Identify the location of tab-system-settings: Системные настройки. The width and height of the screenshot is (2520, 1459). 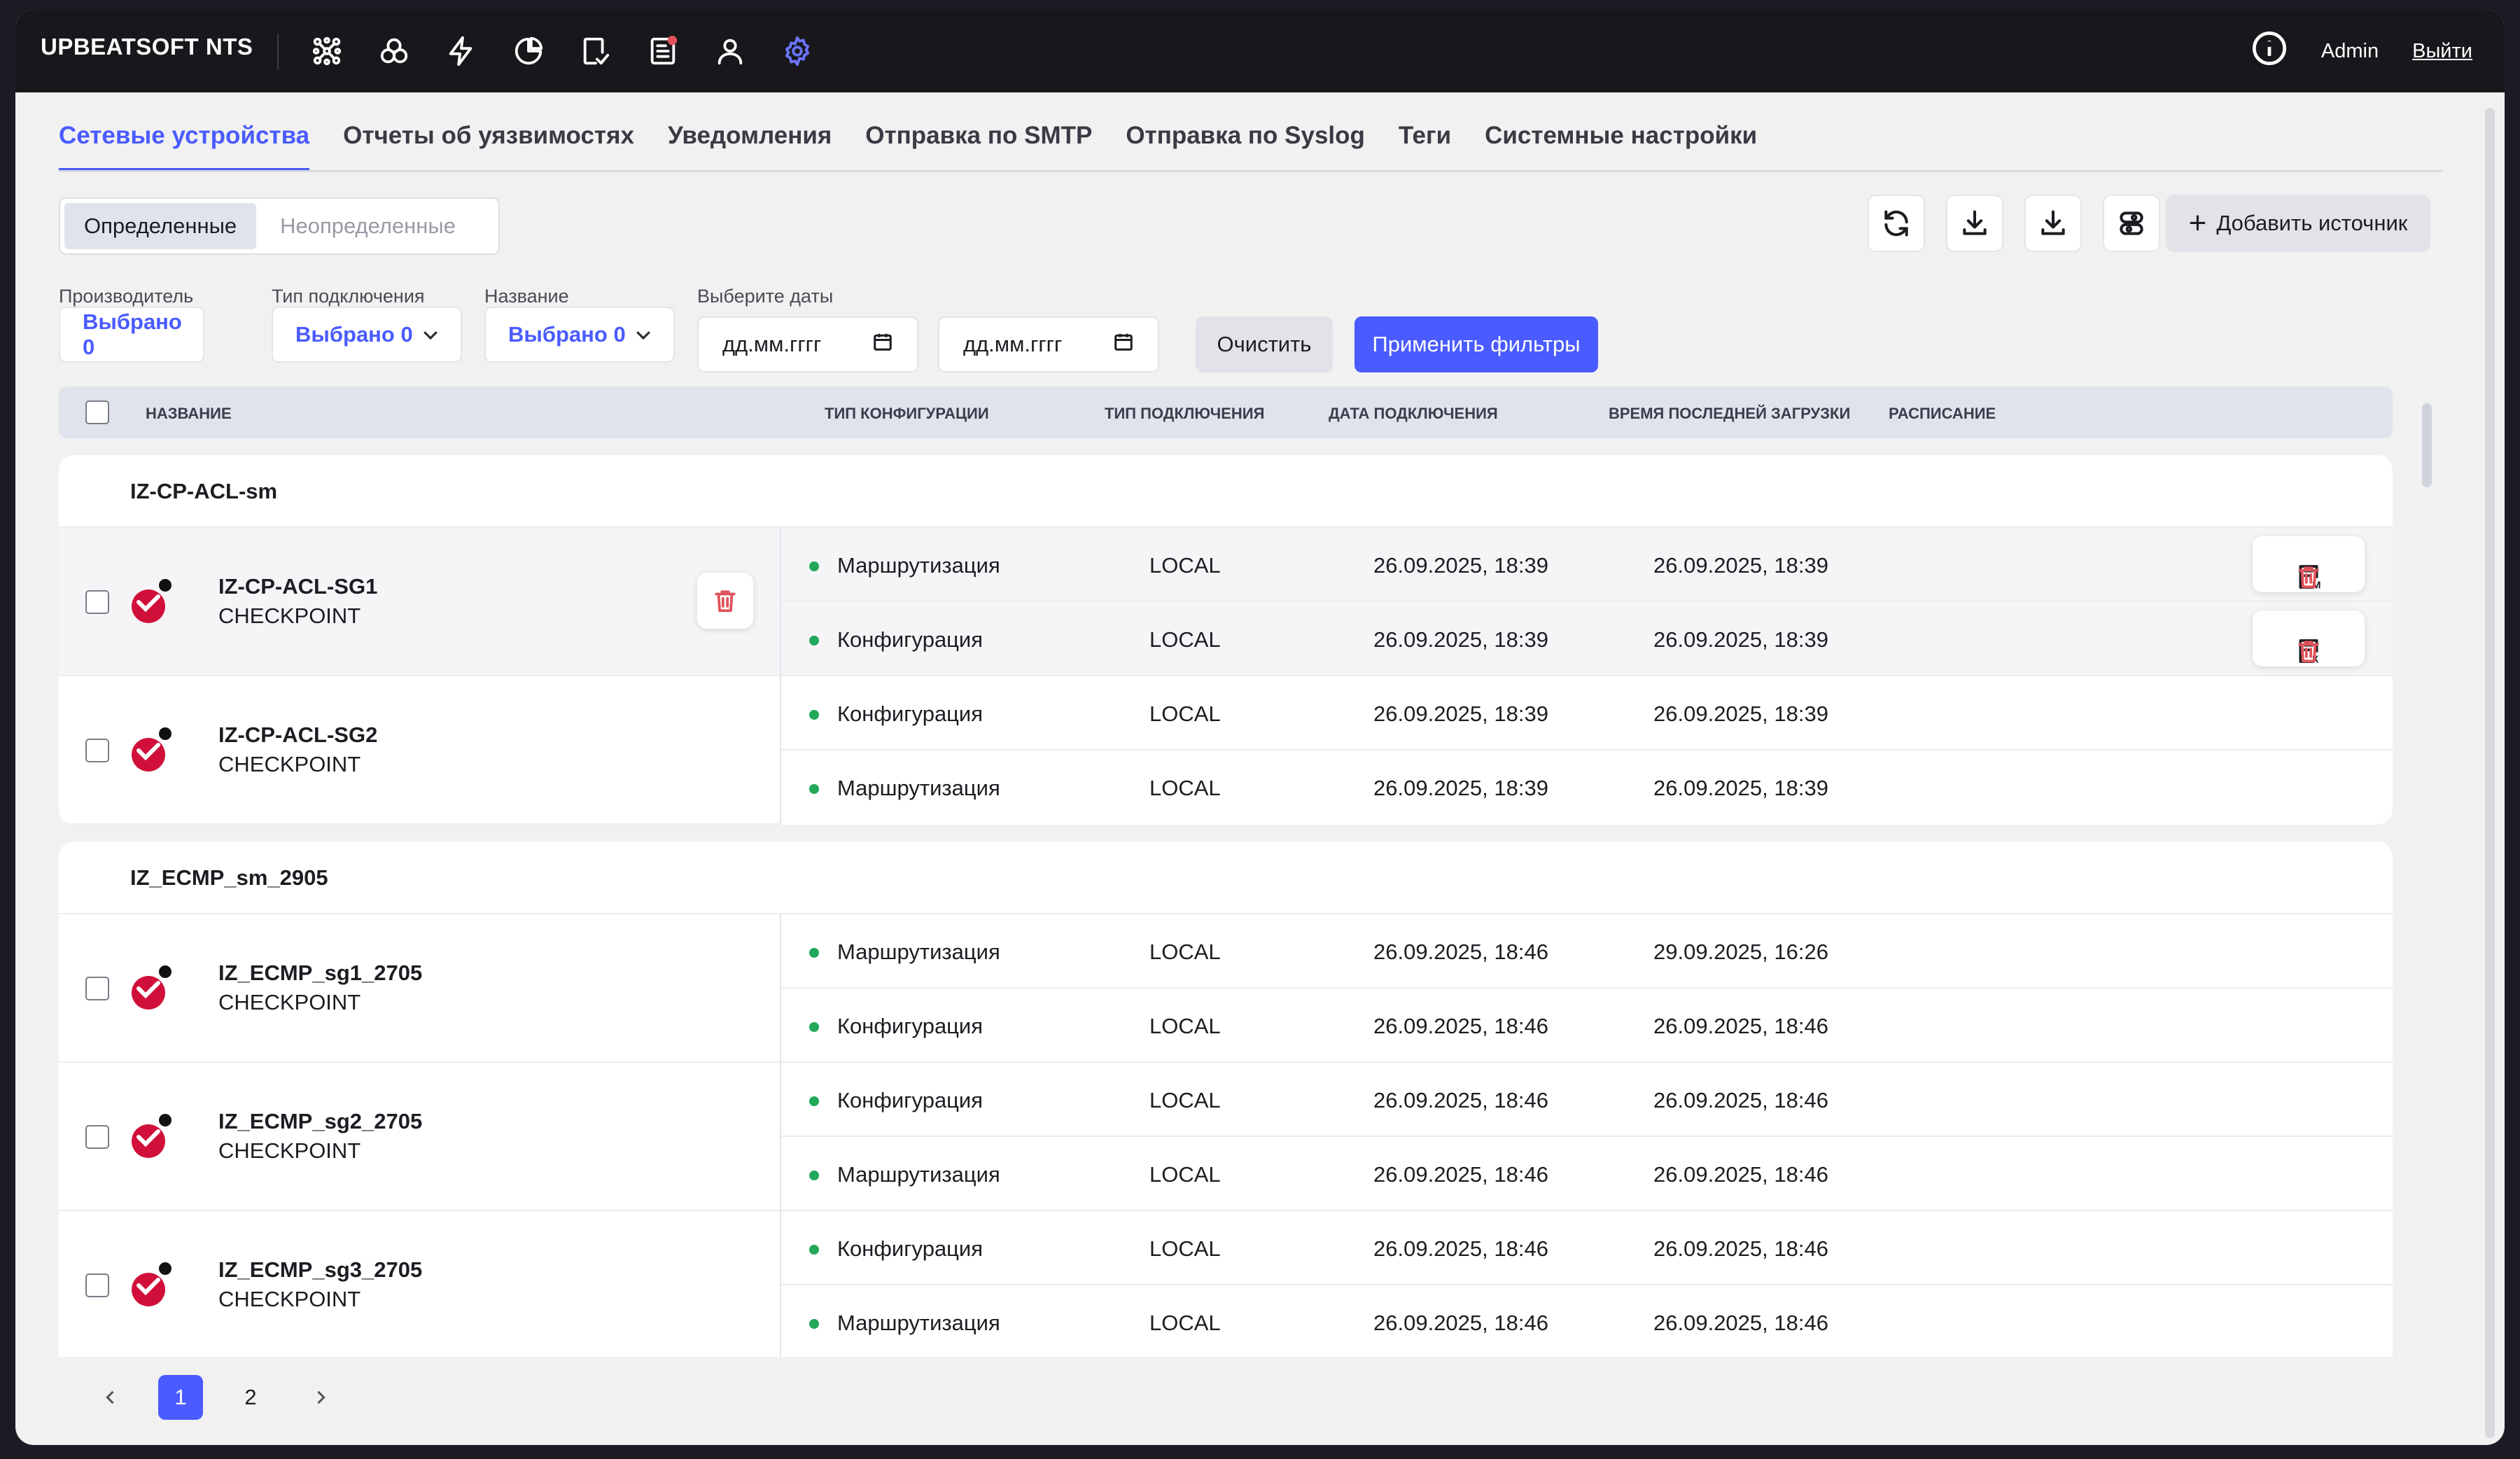
(1621, 147).